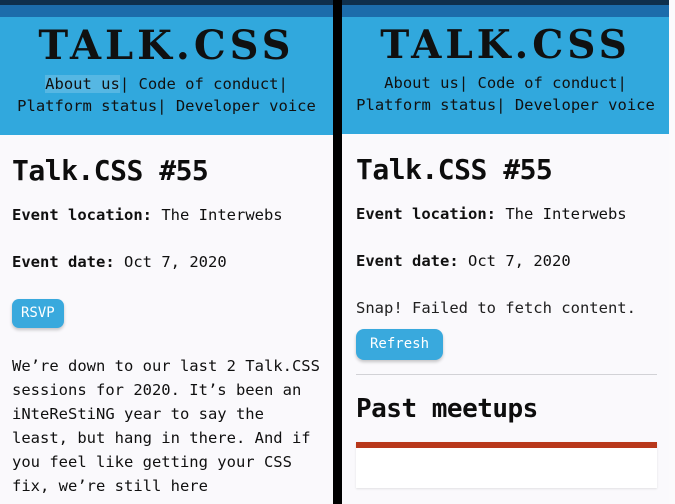 Image resolution: width=675 pixels, height=504 pixels. I want to click on event-date-row-left: Event date: Oct 7, 2020, so click(166, 262).